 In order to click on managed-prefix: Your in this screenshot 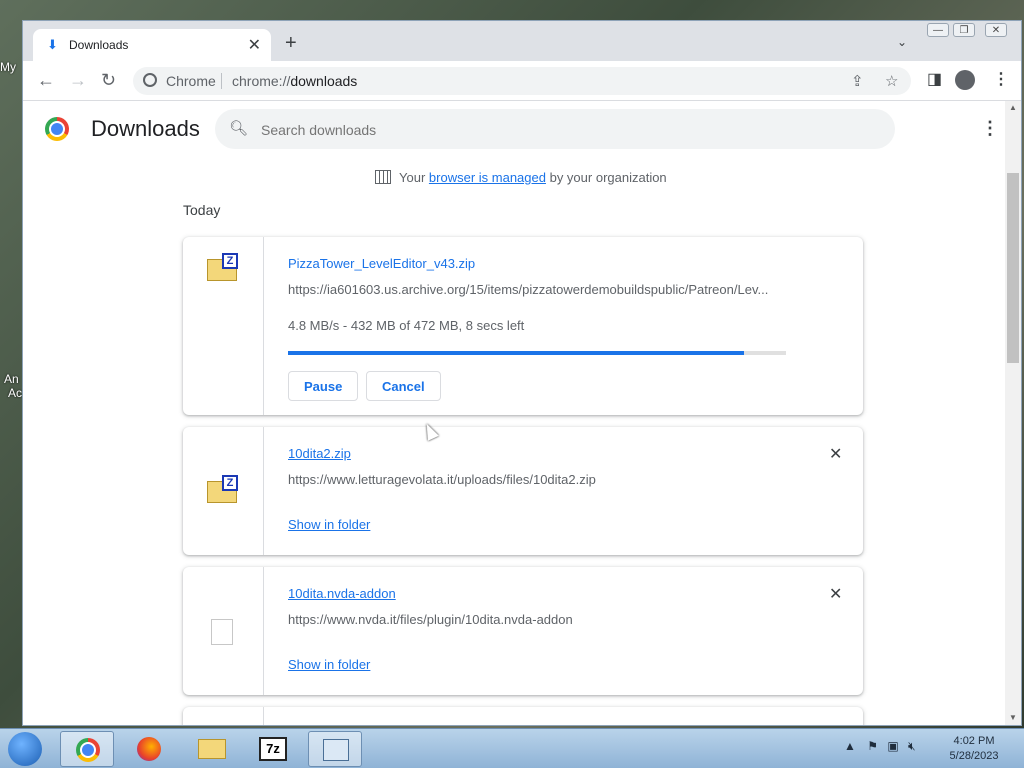, I will do `click(412, 177)`.